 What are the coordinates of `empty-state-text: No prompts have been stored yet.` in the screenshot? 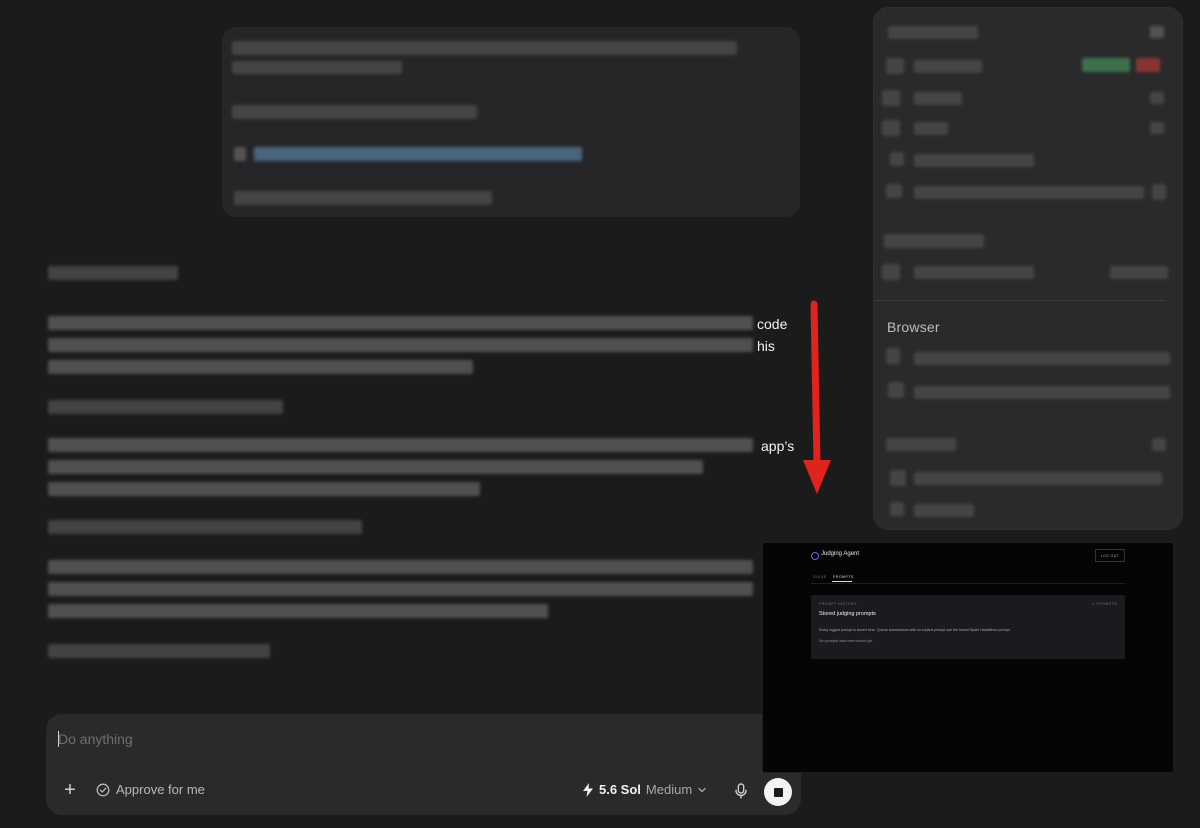 It's located at (846, 641).